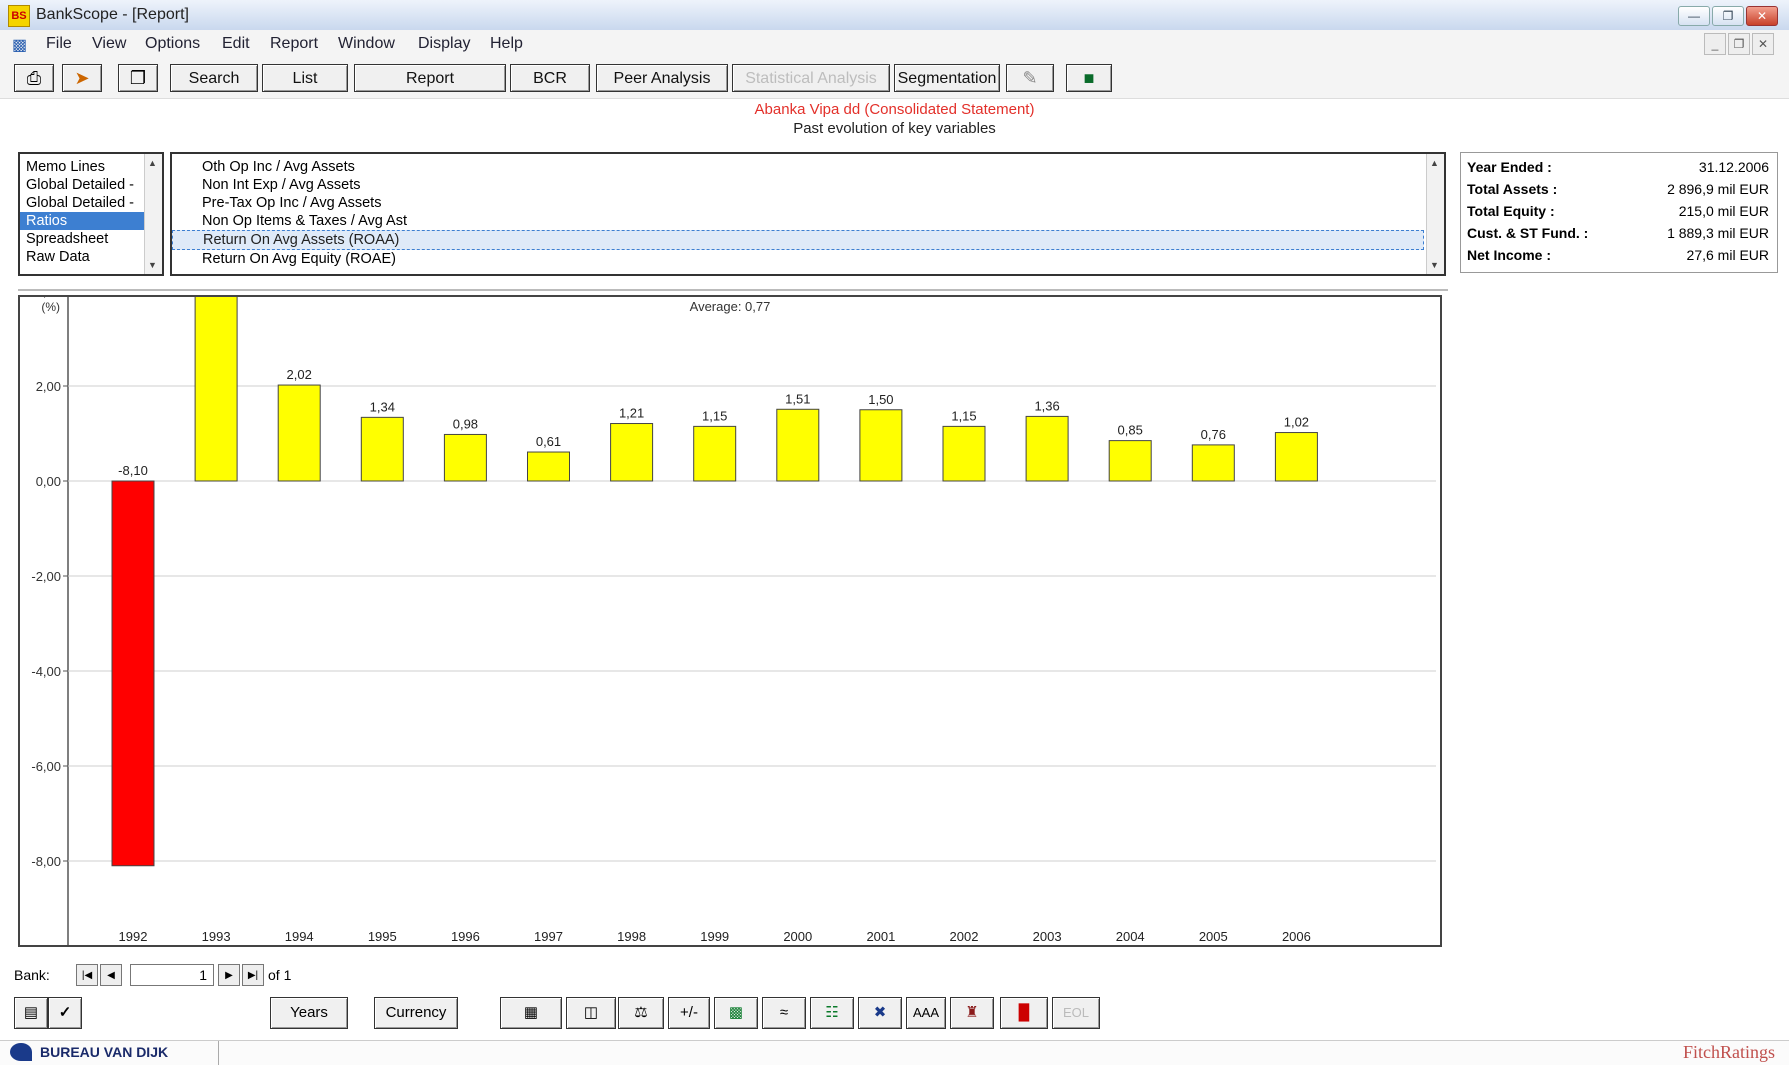 The image size is (1789, 1065). What do you see at coordinates (19, 16) in the screenshot?
I see `app-icon: BS` at bounding box center [19, 16].